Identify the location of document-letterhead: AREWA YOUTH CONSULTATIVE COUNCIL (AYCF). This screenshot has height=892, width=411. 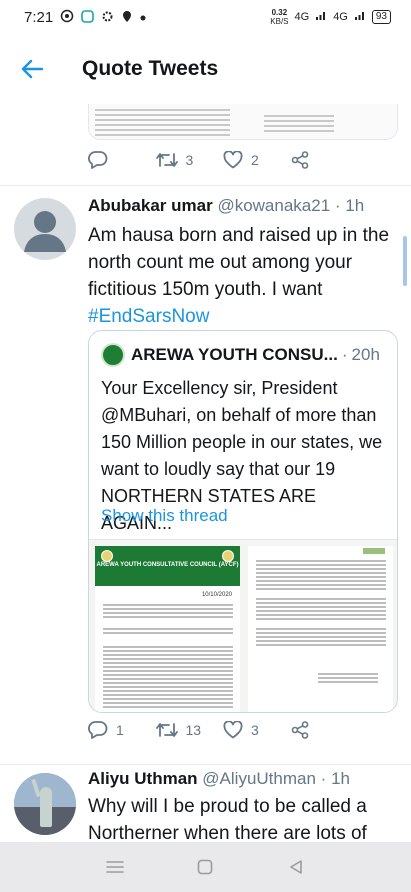
(167, 566).